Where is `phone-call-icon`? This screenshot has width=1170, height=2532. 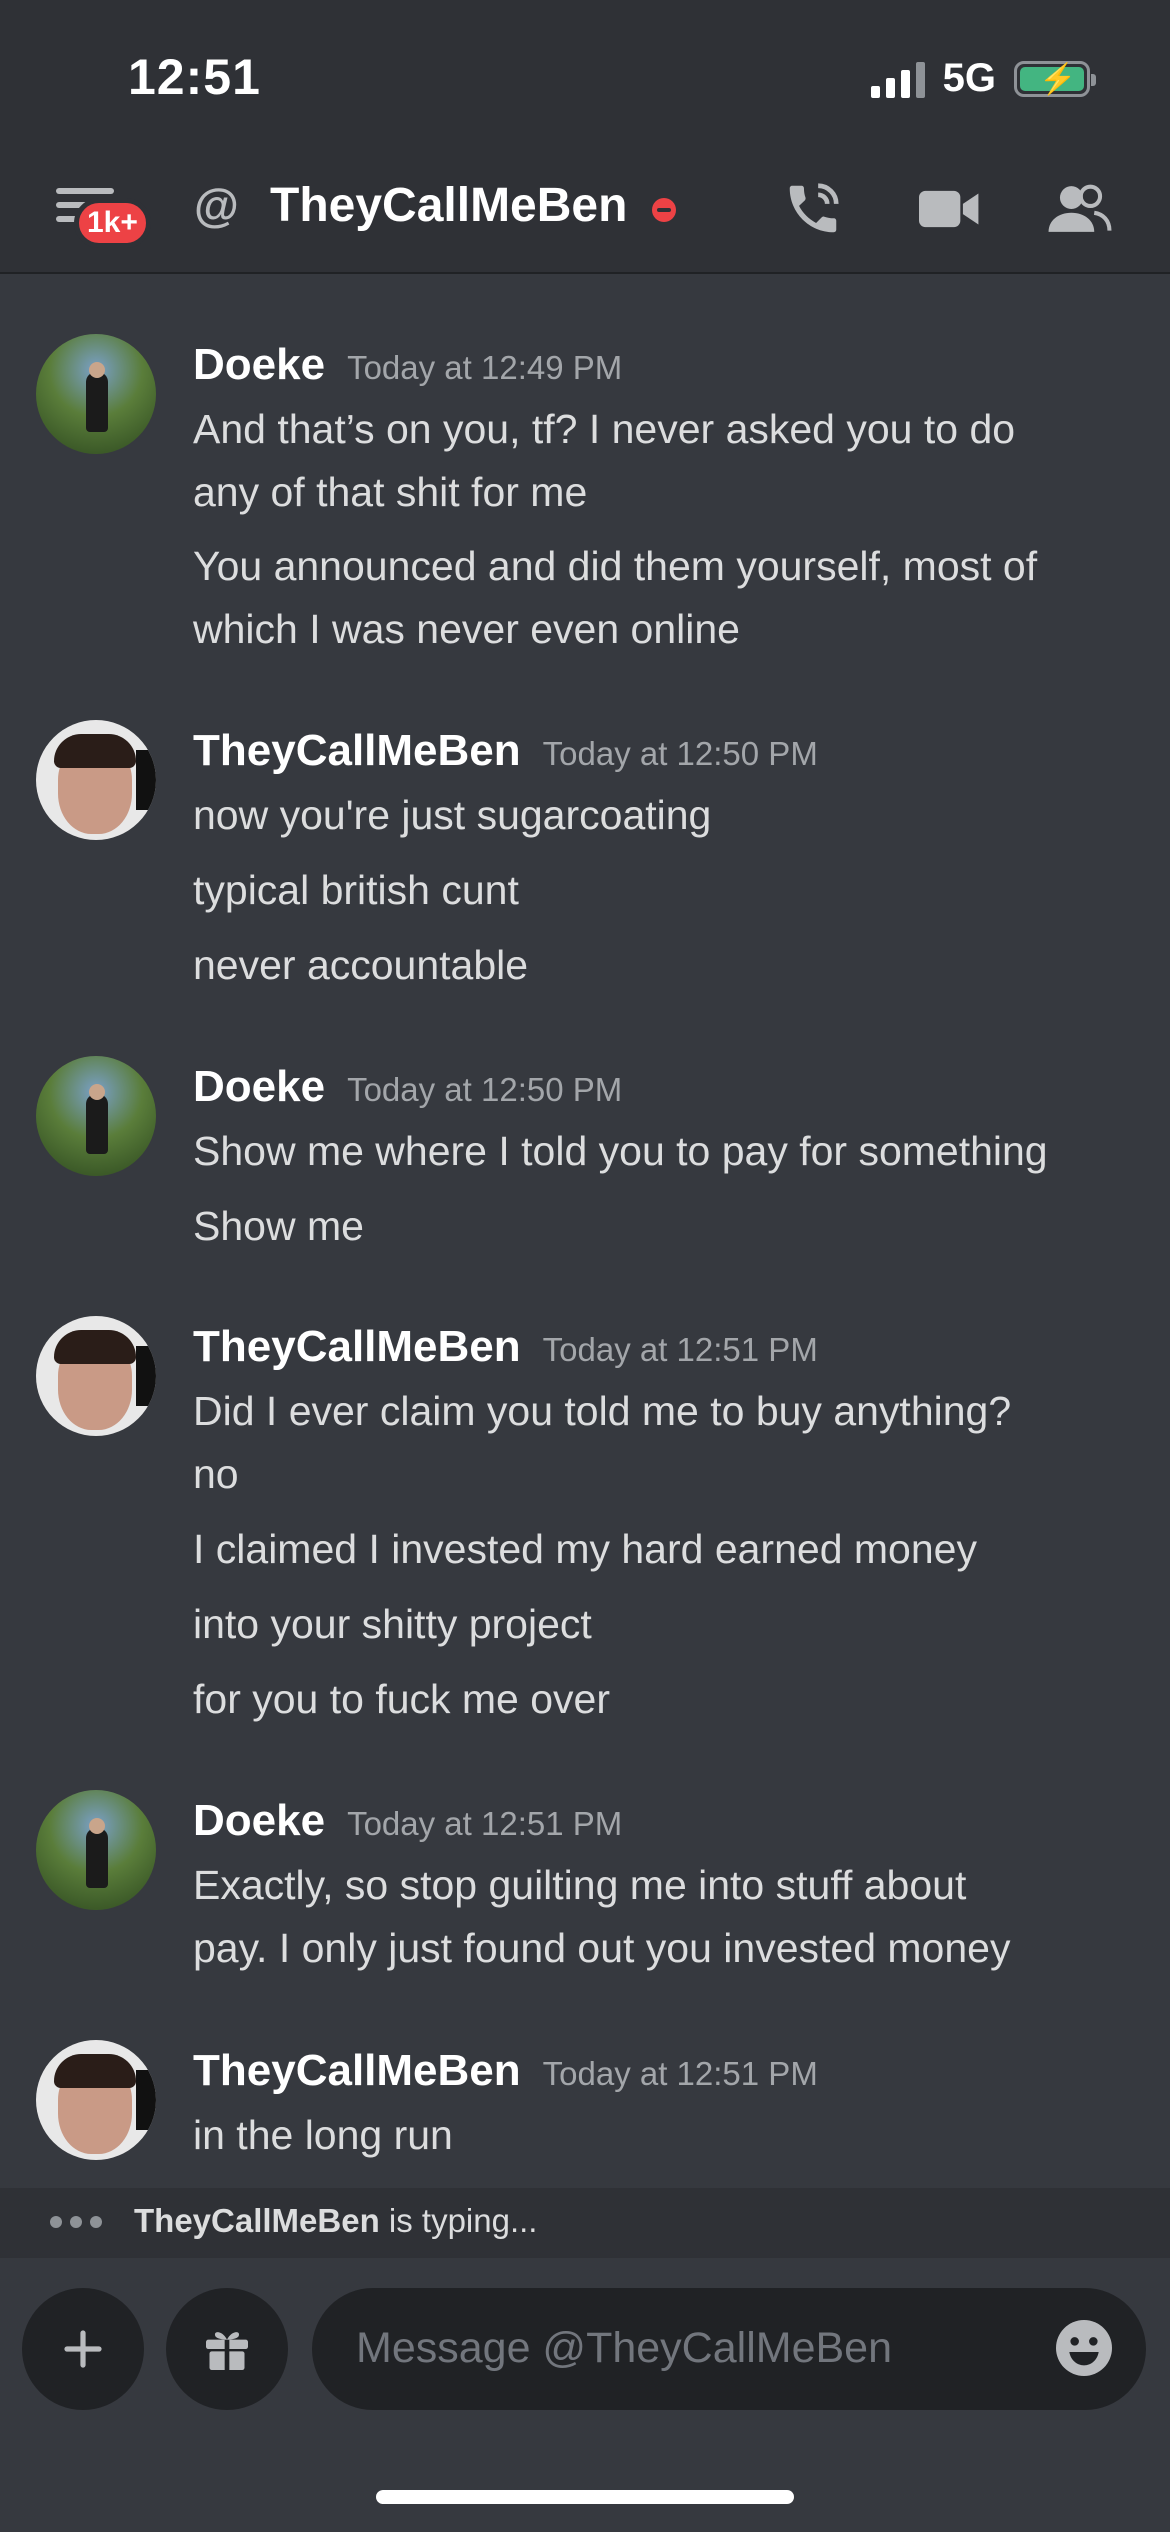 phone-call-icon is located at coordinates (813, 209).